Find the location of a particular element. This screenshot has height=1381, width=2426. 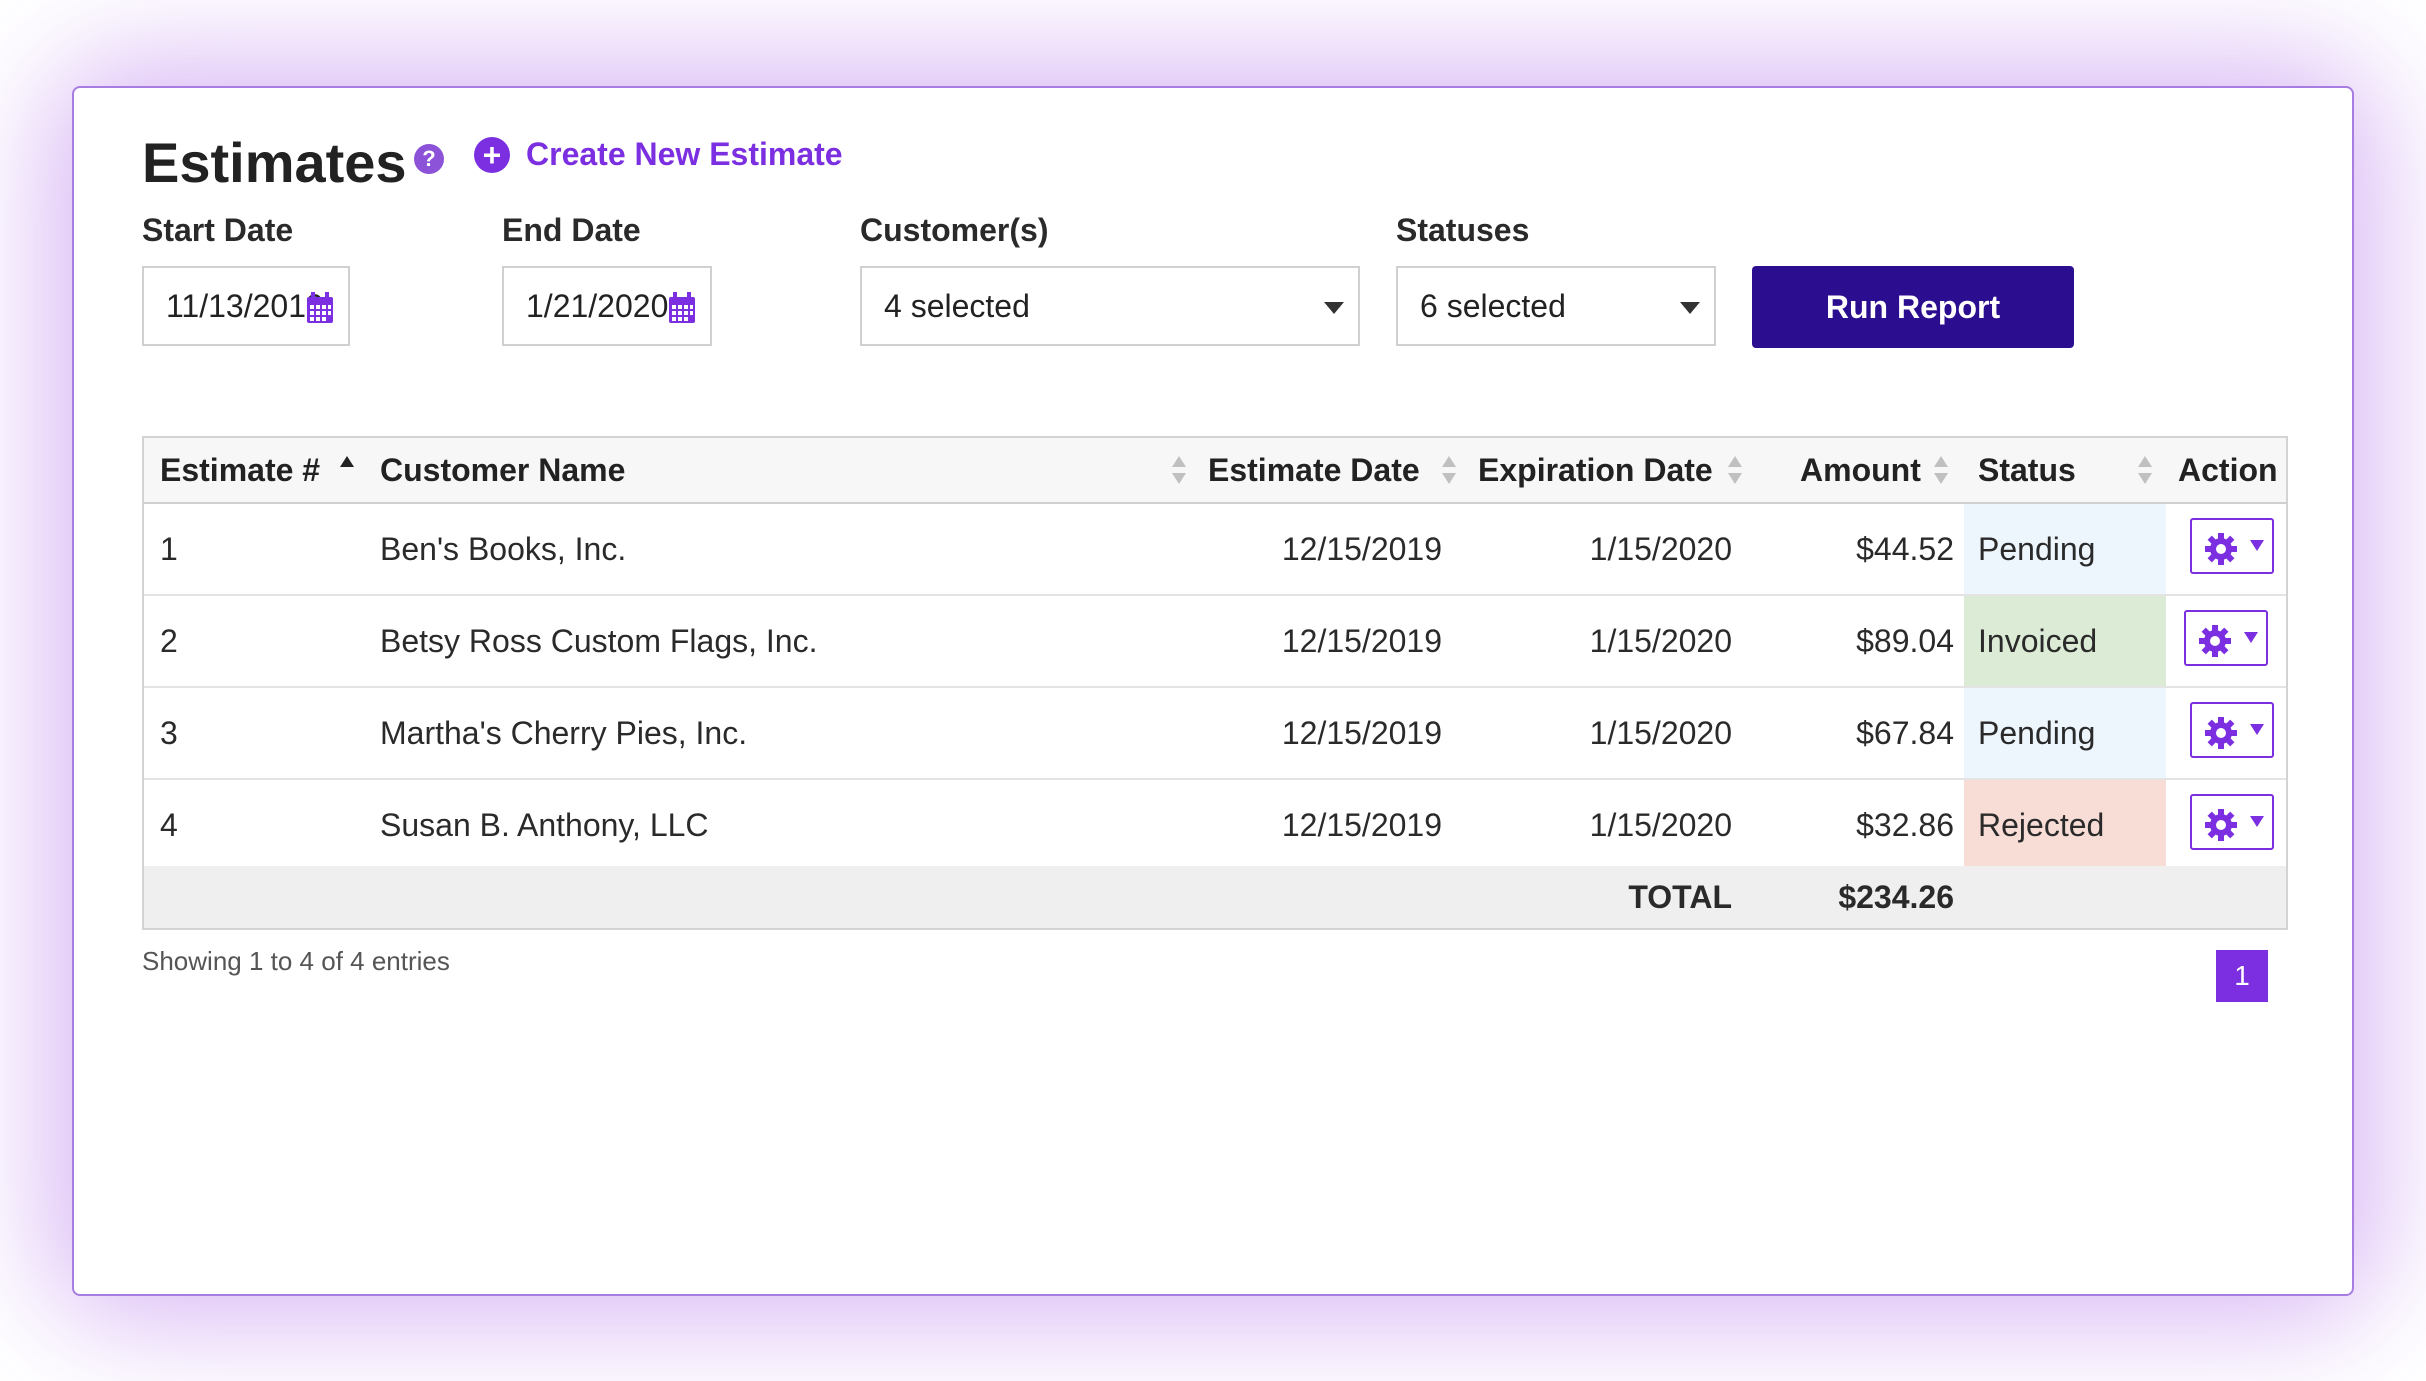

column-estimate-date: Estimate Date is located at coordinates (1314, 470).